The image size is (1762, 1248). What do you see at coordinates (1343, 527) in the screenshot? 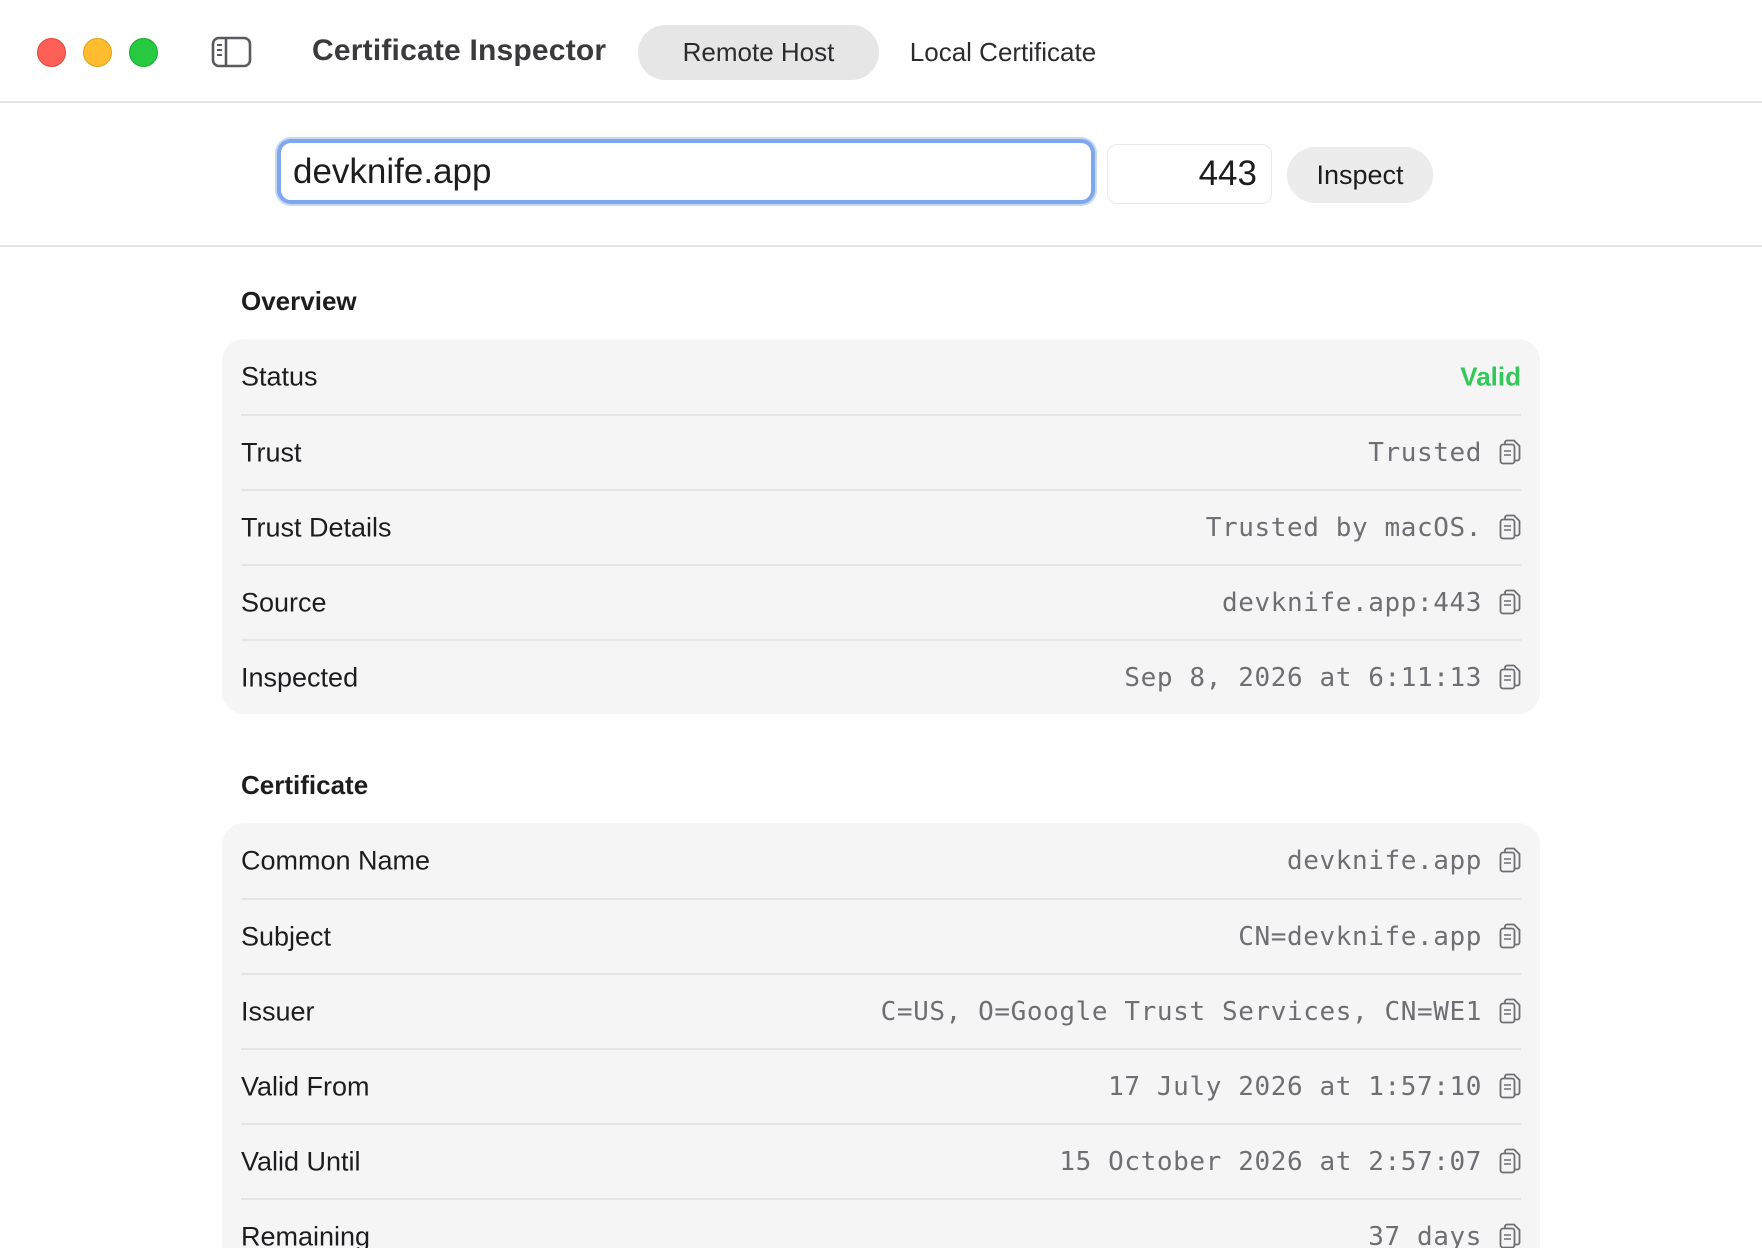
I see `row-value: Trusted by macOS.` at bounding box center [1343, 527].